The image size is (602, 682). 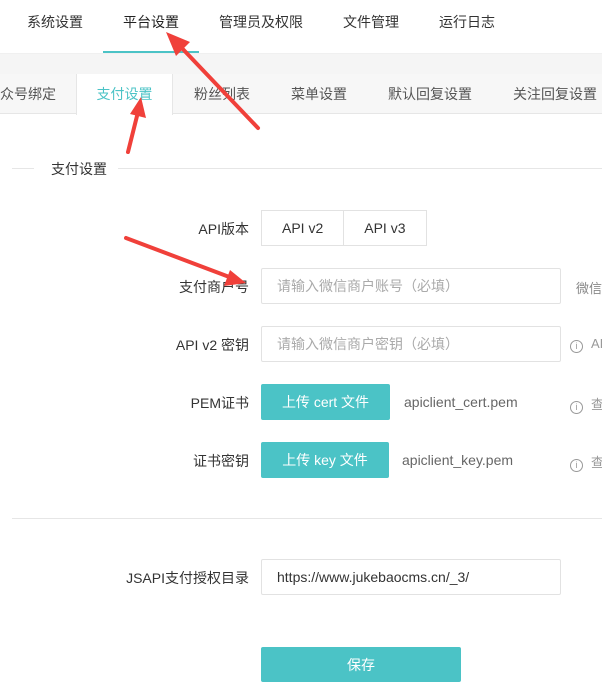 What do you see at coordinates (319, 94) in the screenshot?
I see `tab-menu-settings: 菜单设置` at bounding box center [319, 94].